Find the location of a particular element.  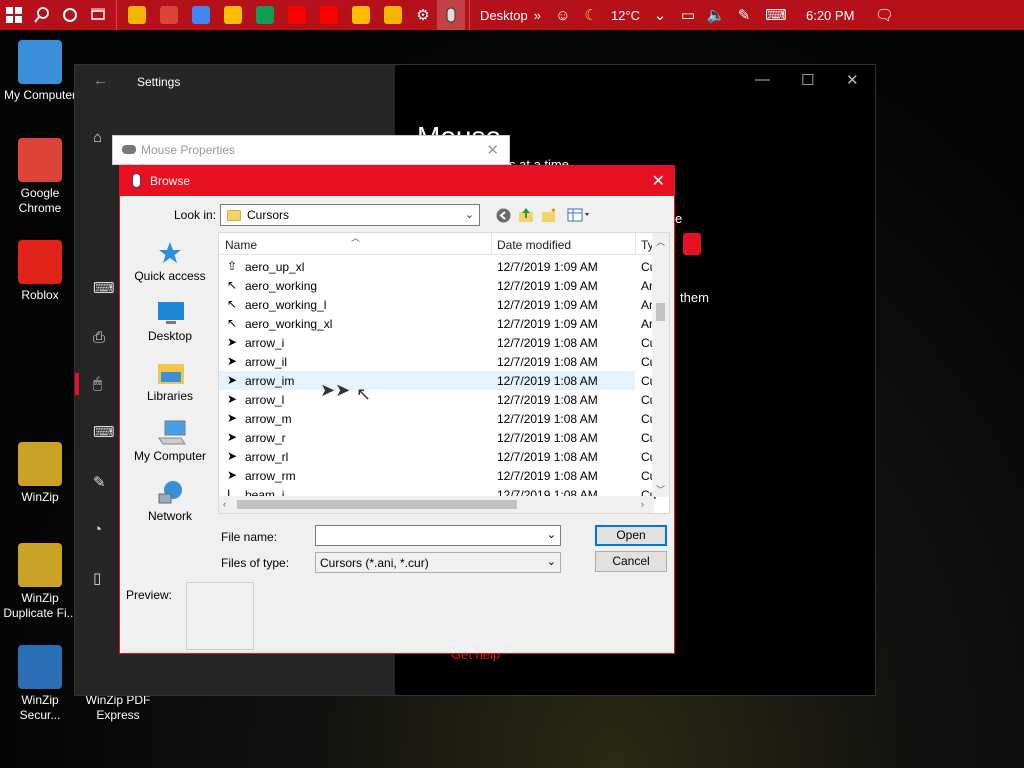

file-name: arrow_i is located at coordinates (265, 343).